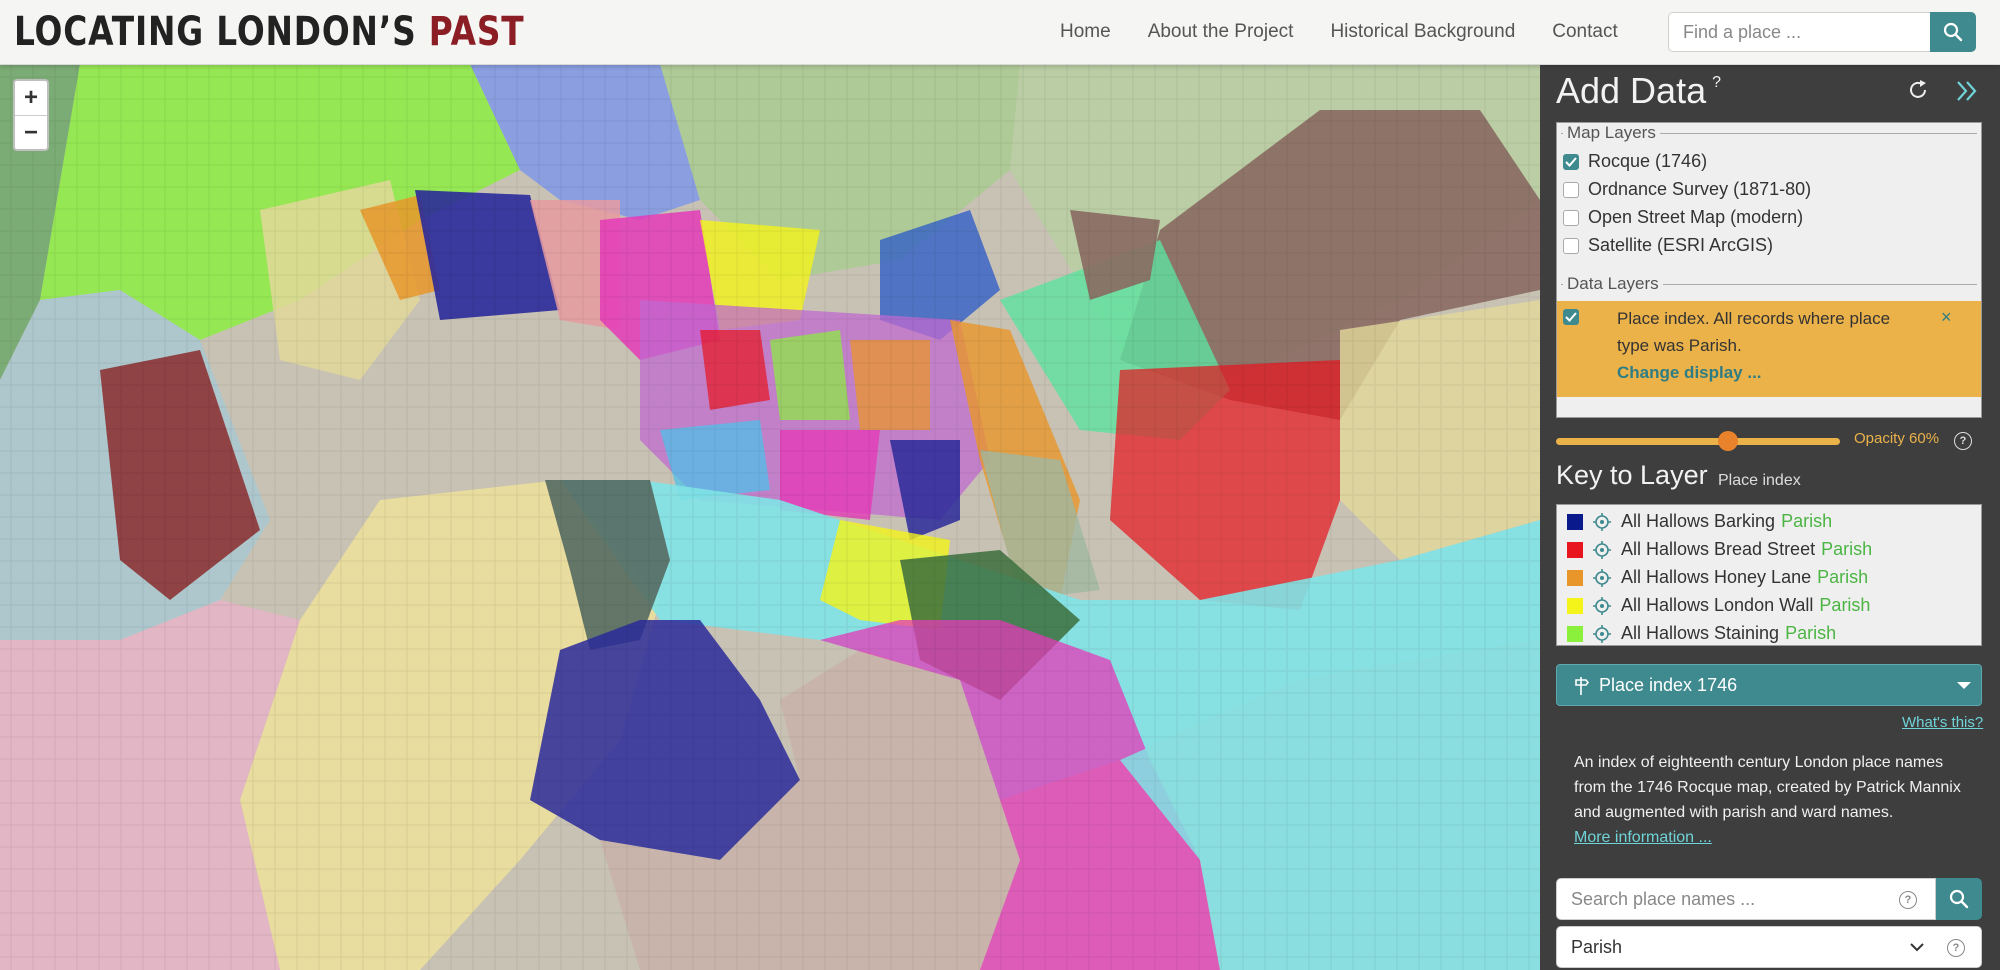  I want to click on key-item: All Hallows Staining Parish, so click(1701, 633).